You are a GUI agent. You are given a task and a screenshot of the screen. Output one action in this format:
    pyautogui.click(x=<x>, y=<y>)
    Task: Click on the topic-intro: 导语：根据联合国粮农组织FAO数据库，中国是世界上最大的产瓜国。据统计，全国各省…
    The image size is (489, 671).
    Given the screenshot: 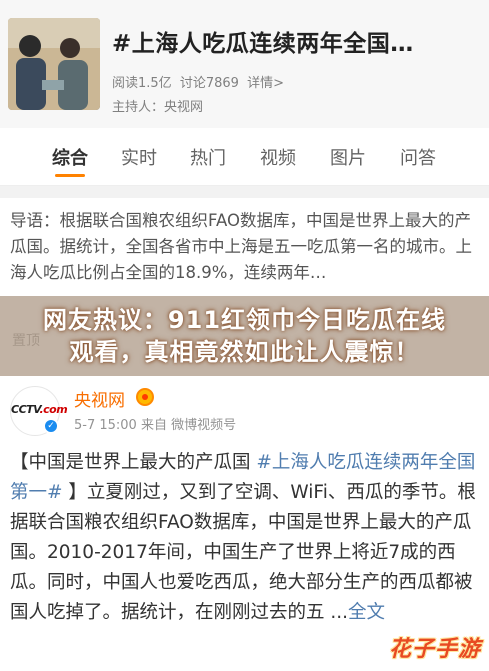 What is the action you would take?
    pyautogui.click(x=246, y=247)
    